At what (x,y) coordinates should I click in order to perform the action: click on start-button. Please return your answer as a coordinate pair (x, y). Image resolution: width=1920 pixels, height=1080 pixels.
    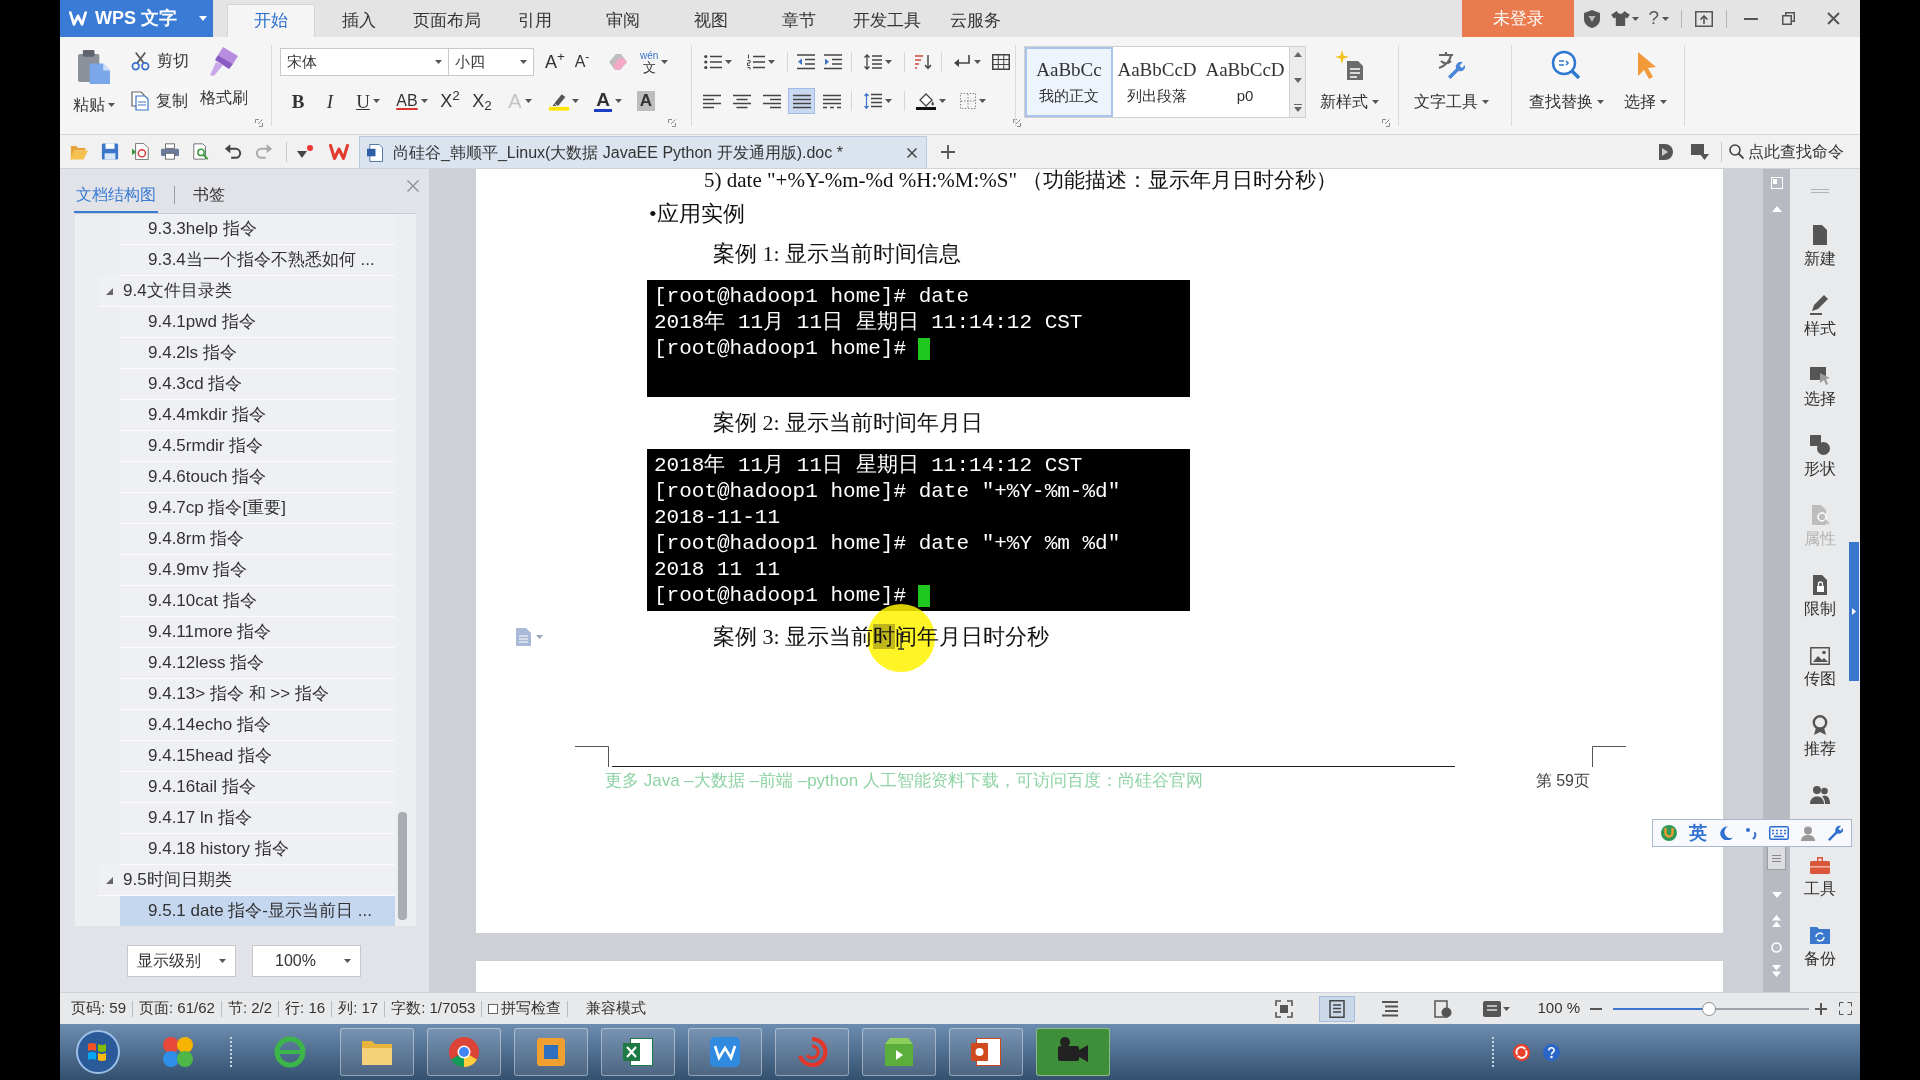
    Looking at the image, I should click on (98, 1052).